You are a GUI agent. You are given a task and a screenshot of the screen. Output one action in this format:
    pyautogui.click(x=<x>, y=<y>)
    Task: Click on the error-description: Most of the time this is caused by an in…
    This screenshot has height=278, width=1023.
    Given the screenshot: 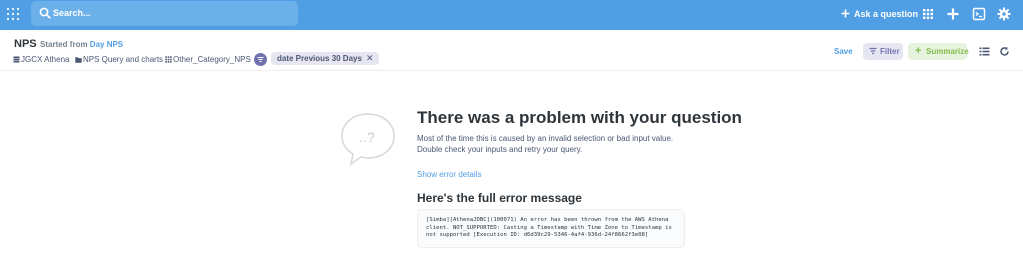 What is the action you would take?
    pyautogui.click(x=545, y=144)
    